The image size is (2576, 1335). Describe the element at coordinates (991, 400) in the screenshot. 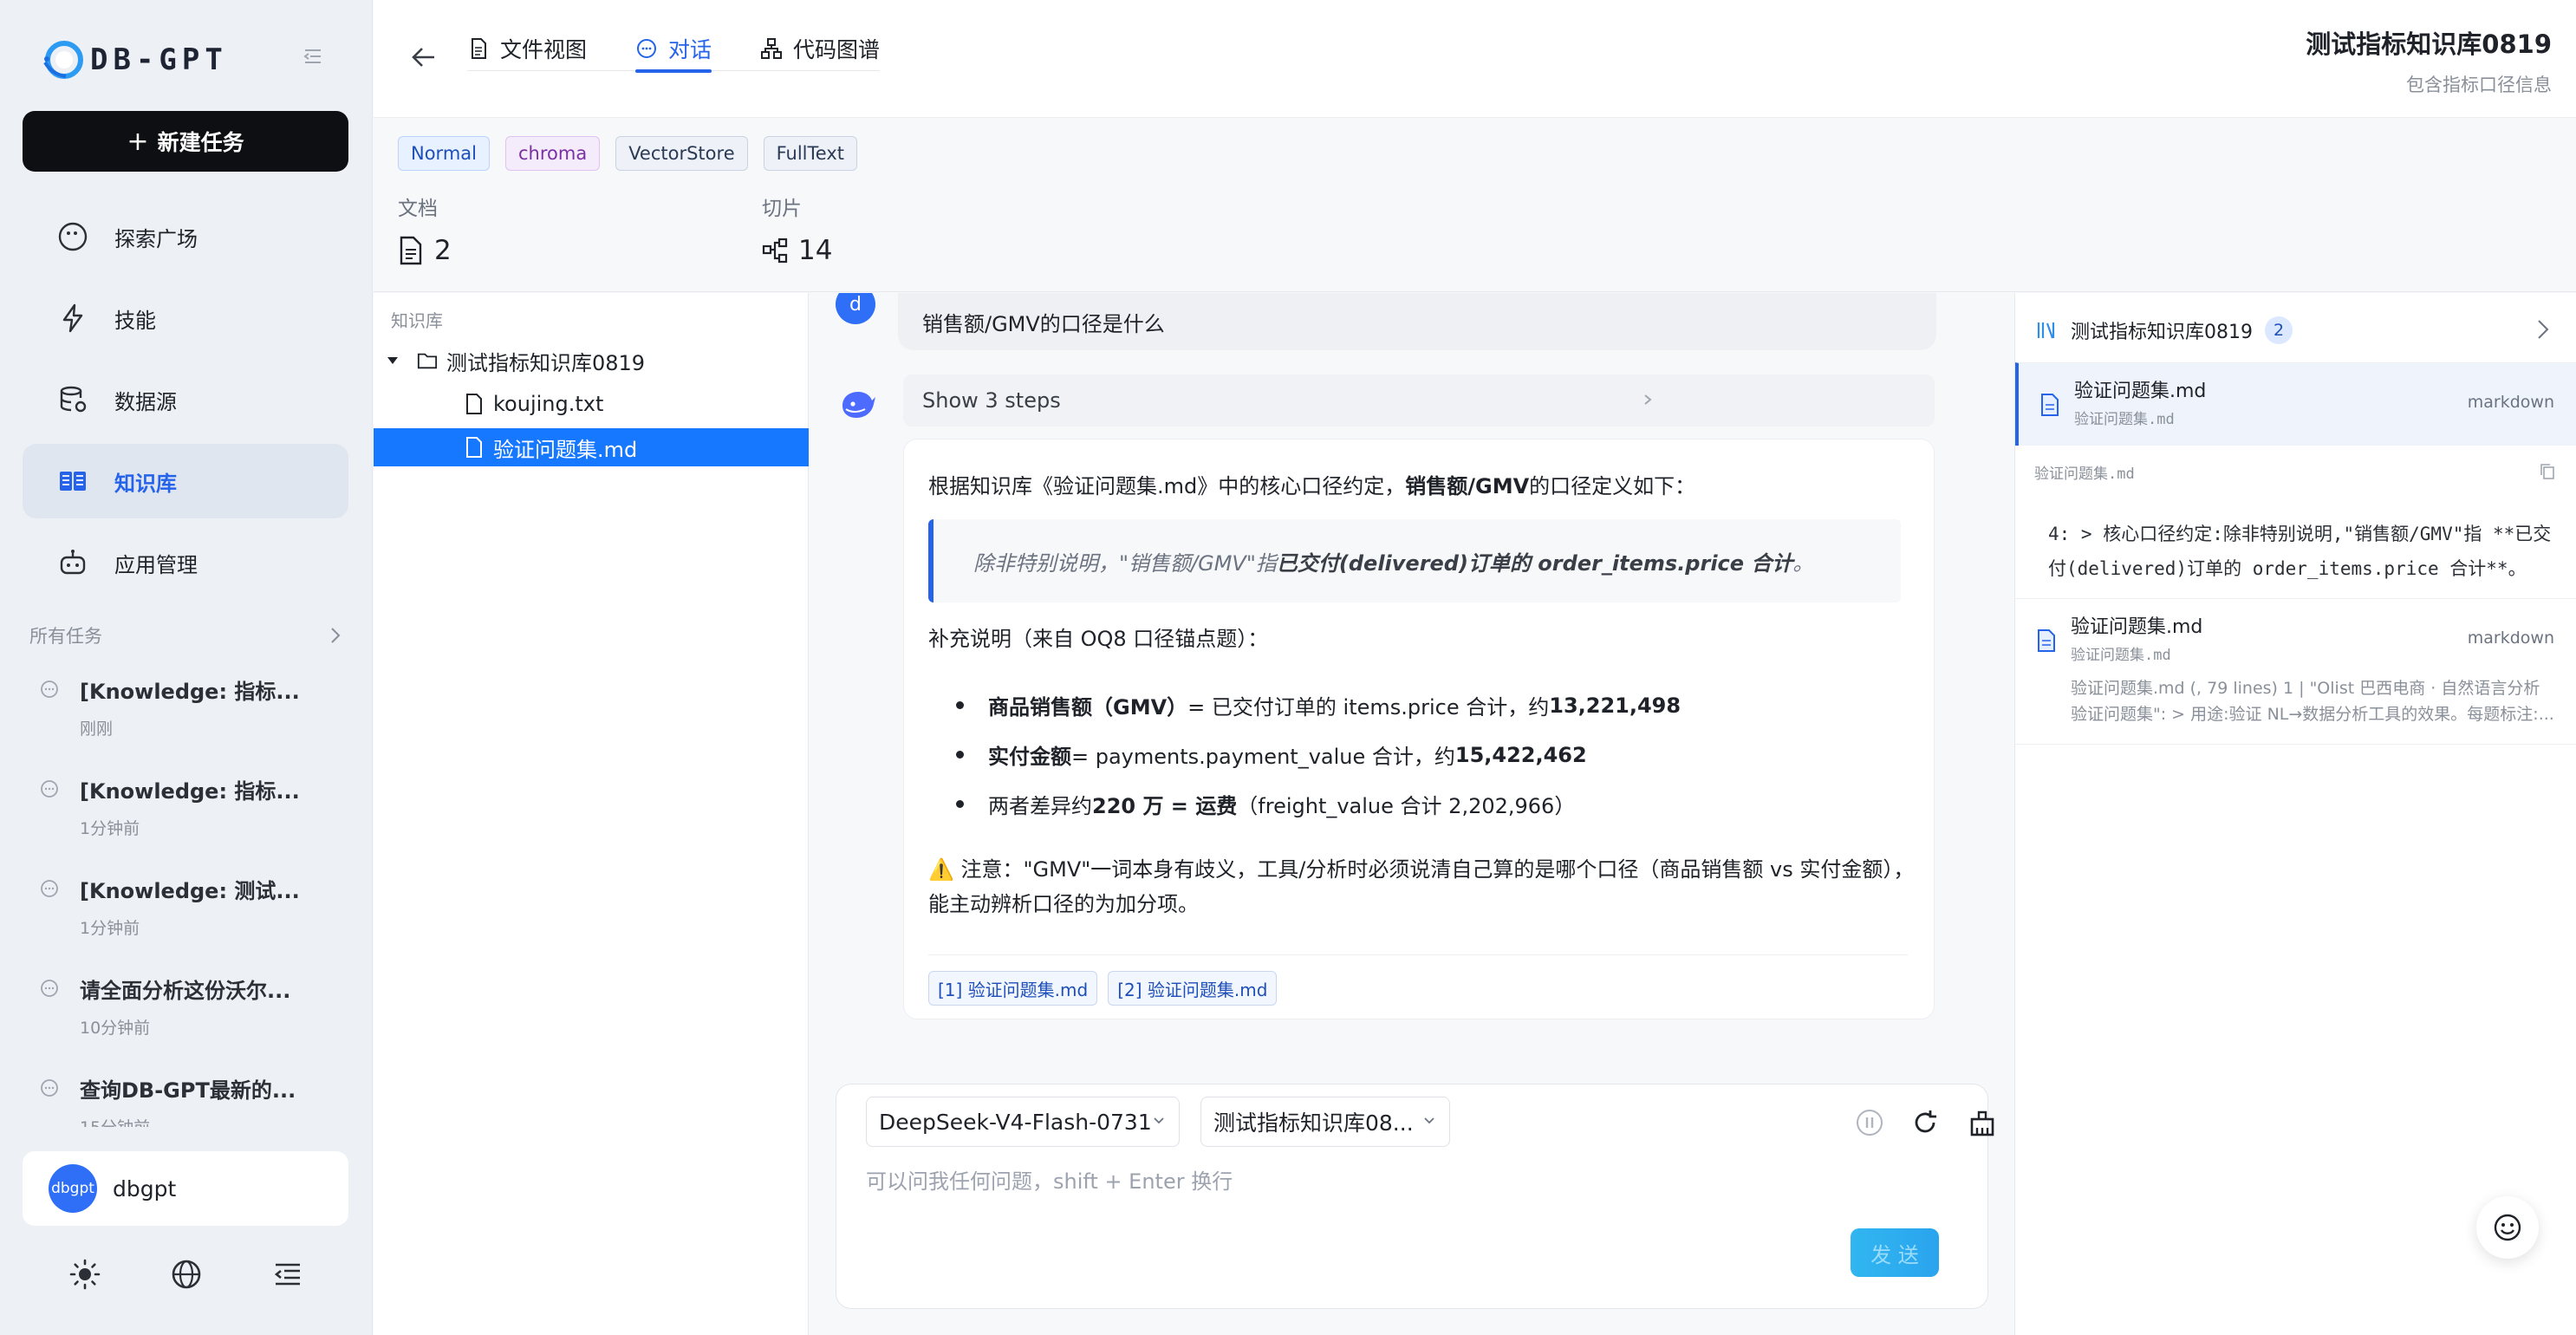

I see `steps-label: Show 3 steps` at that location.